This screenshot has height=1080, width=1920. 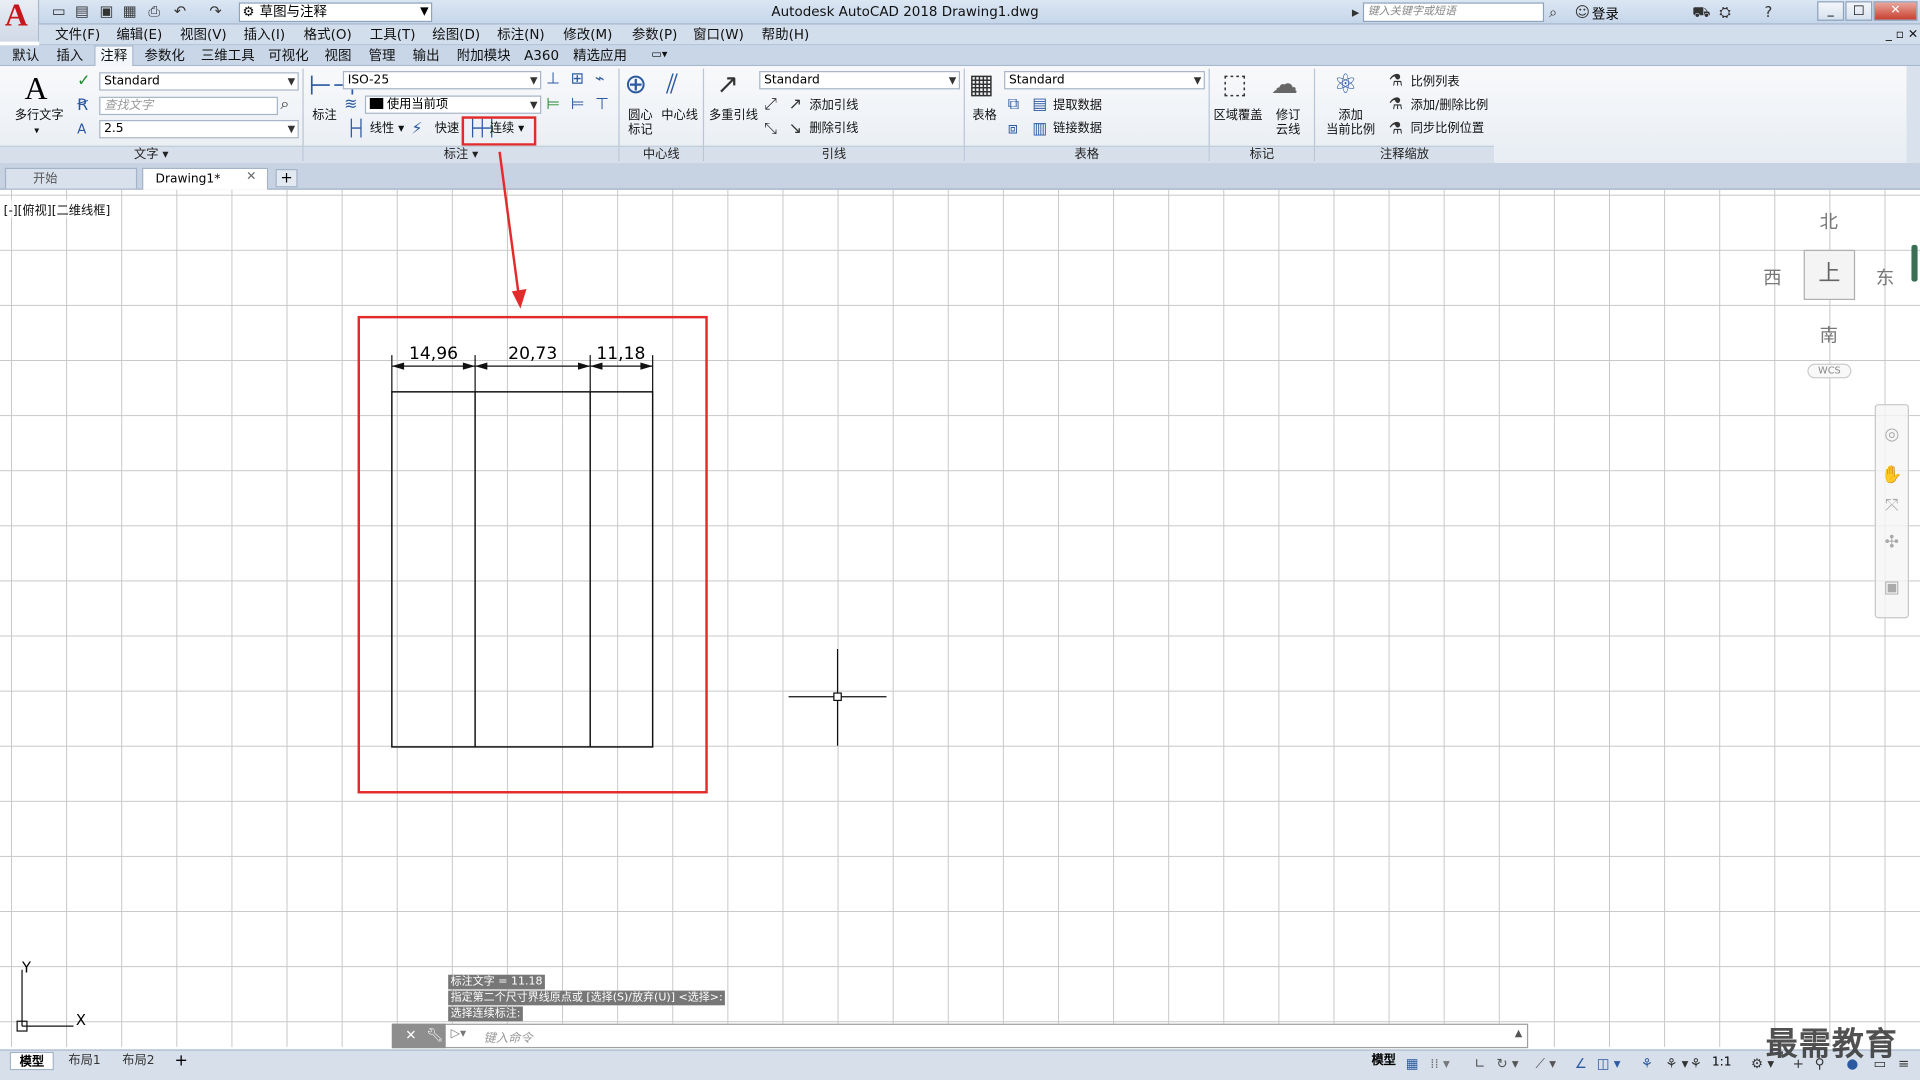 What do you see at coordinates (1412, 1064) in the screenshot?
I see `grid-icon: ▦` at bounding box center [1412, 1064].